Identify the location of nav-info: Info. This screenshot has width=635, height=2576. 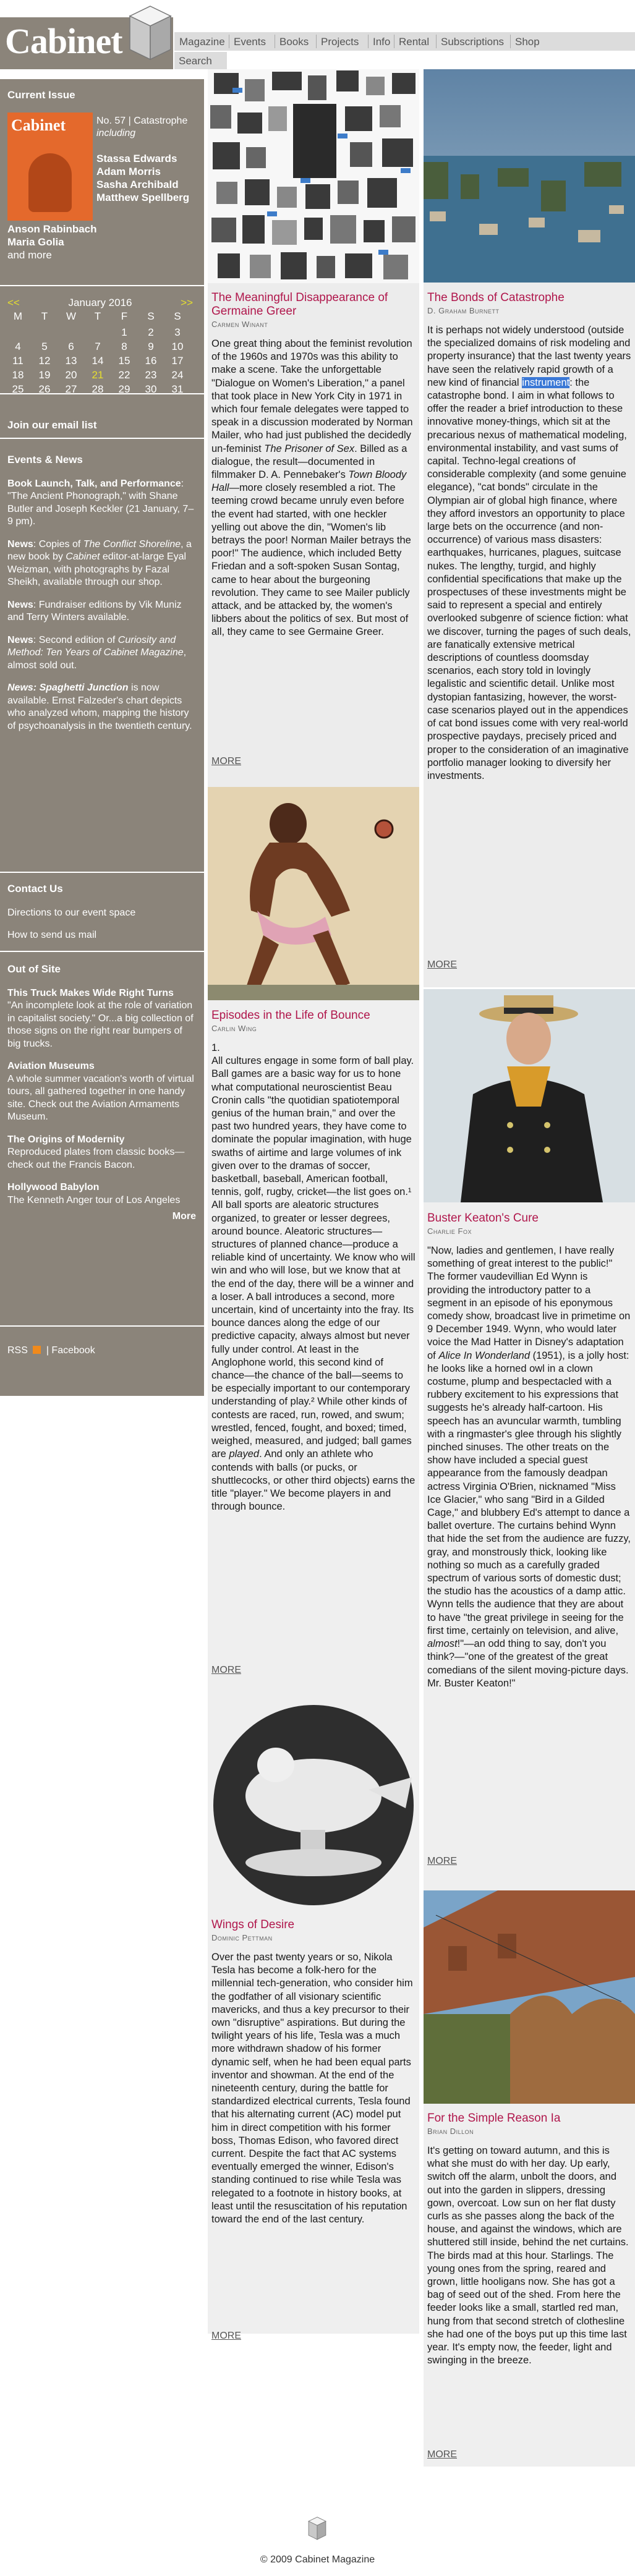
(381, 42).